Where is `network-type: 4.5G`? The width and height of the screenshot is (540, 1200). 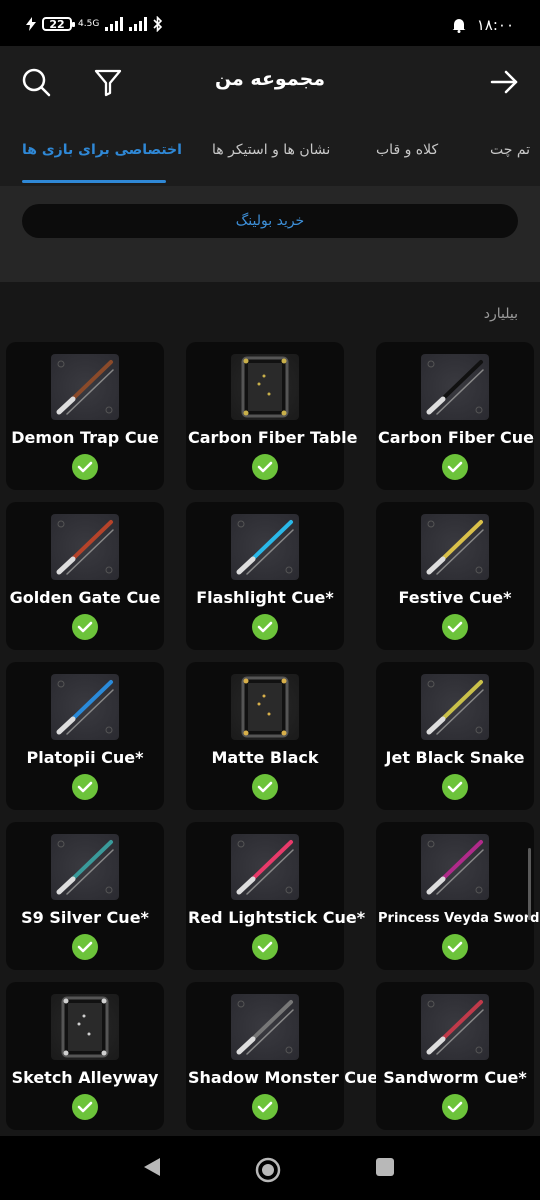
network-type: 4.5G is located at coordinates (89, 24).